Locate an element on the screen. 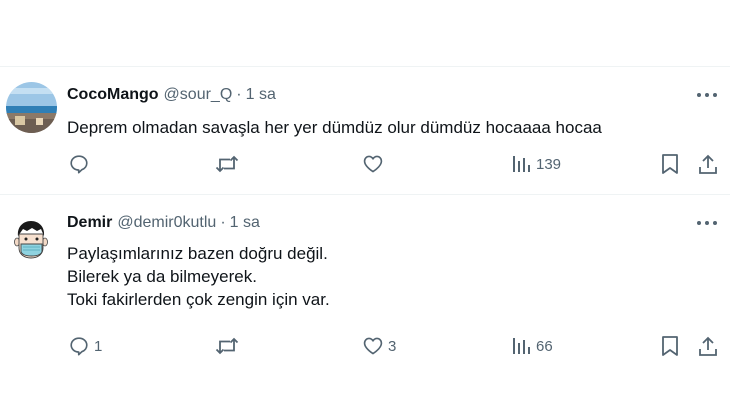 The image size is (730, 420). views-button: 139 is located at coordinates (536, 164).